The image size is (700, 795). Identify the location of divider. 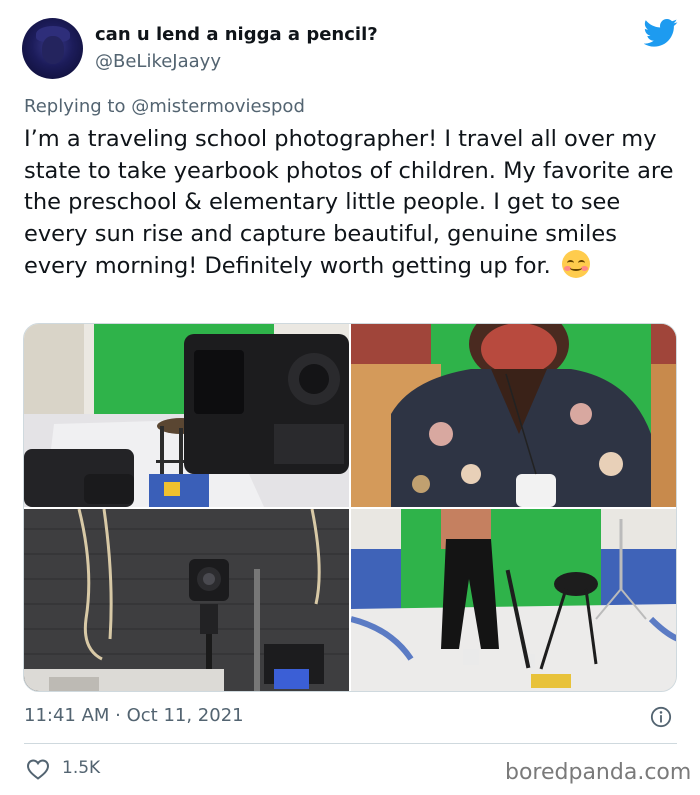
(350, 743).